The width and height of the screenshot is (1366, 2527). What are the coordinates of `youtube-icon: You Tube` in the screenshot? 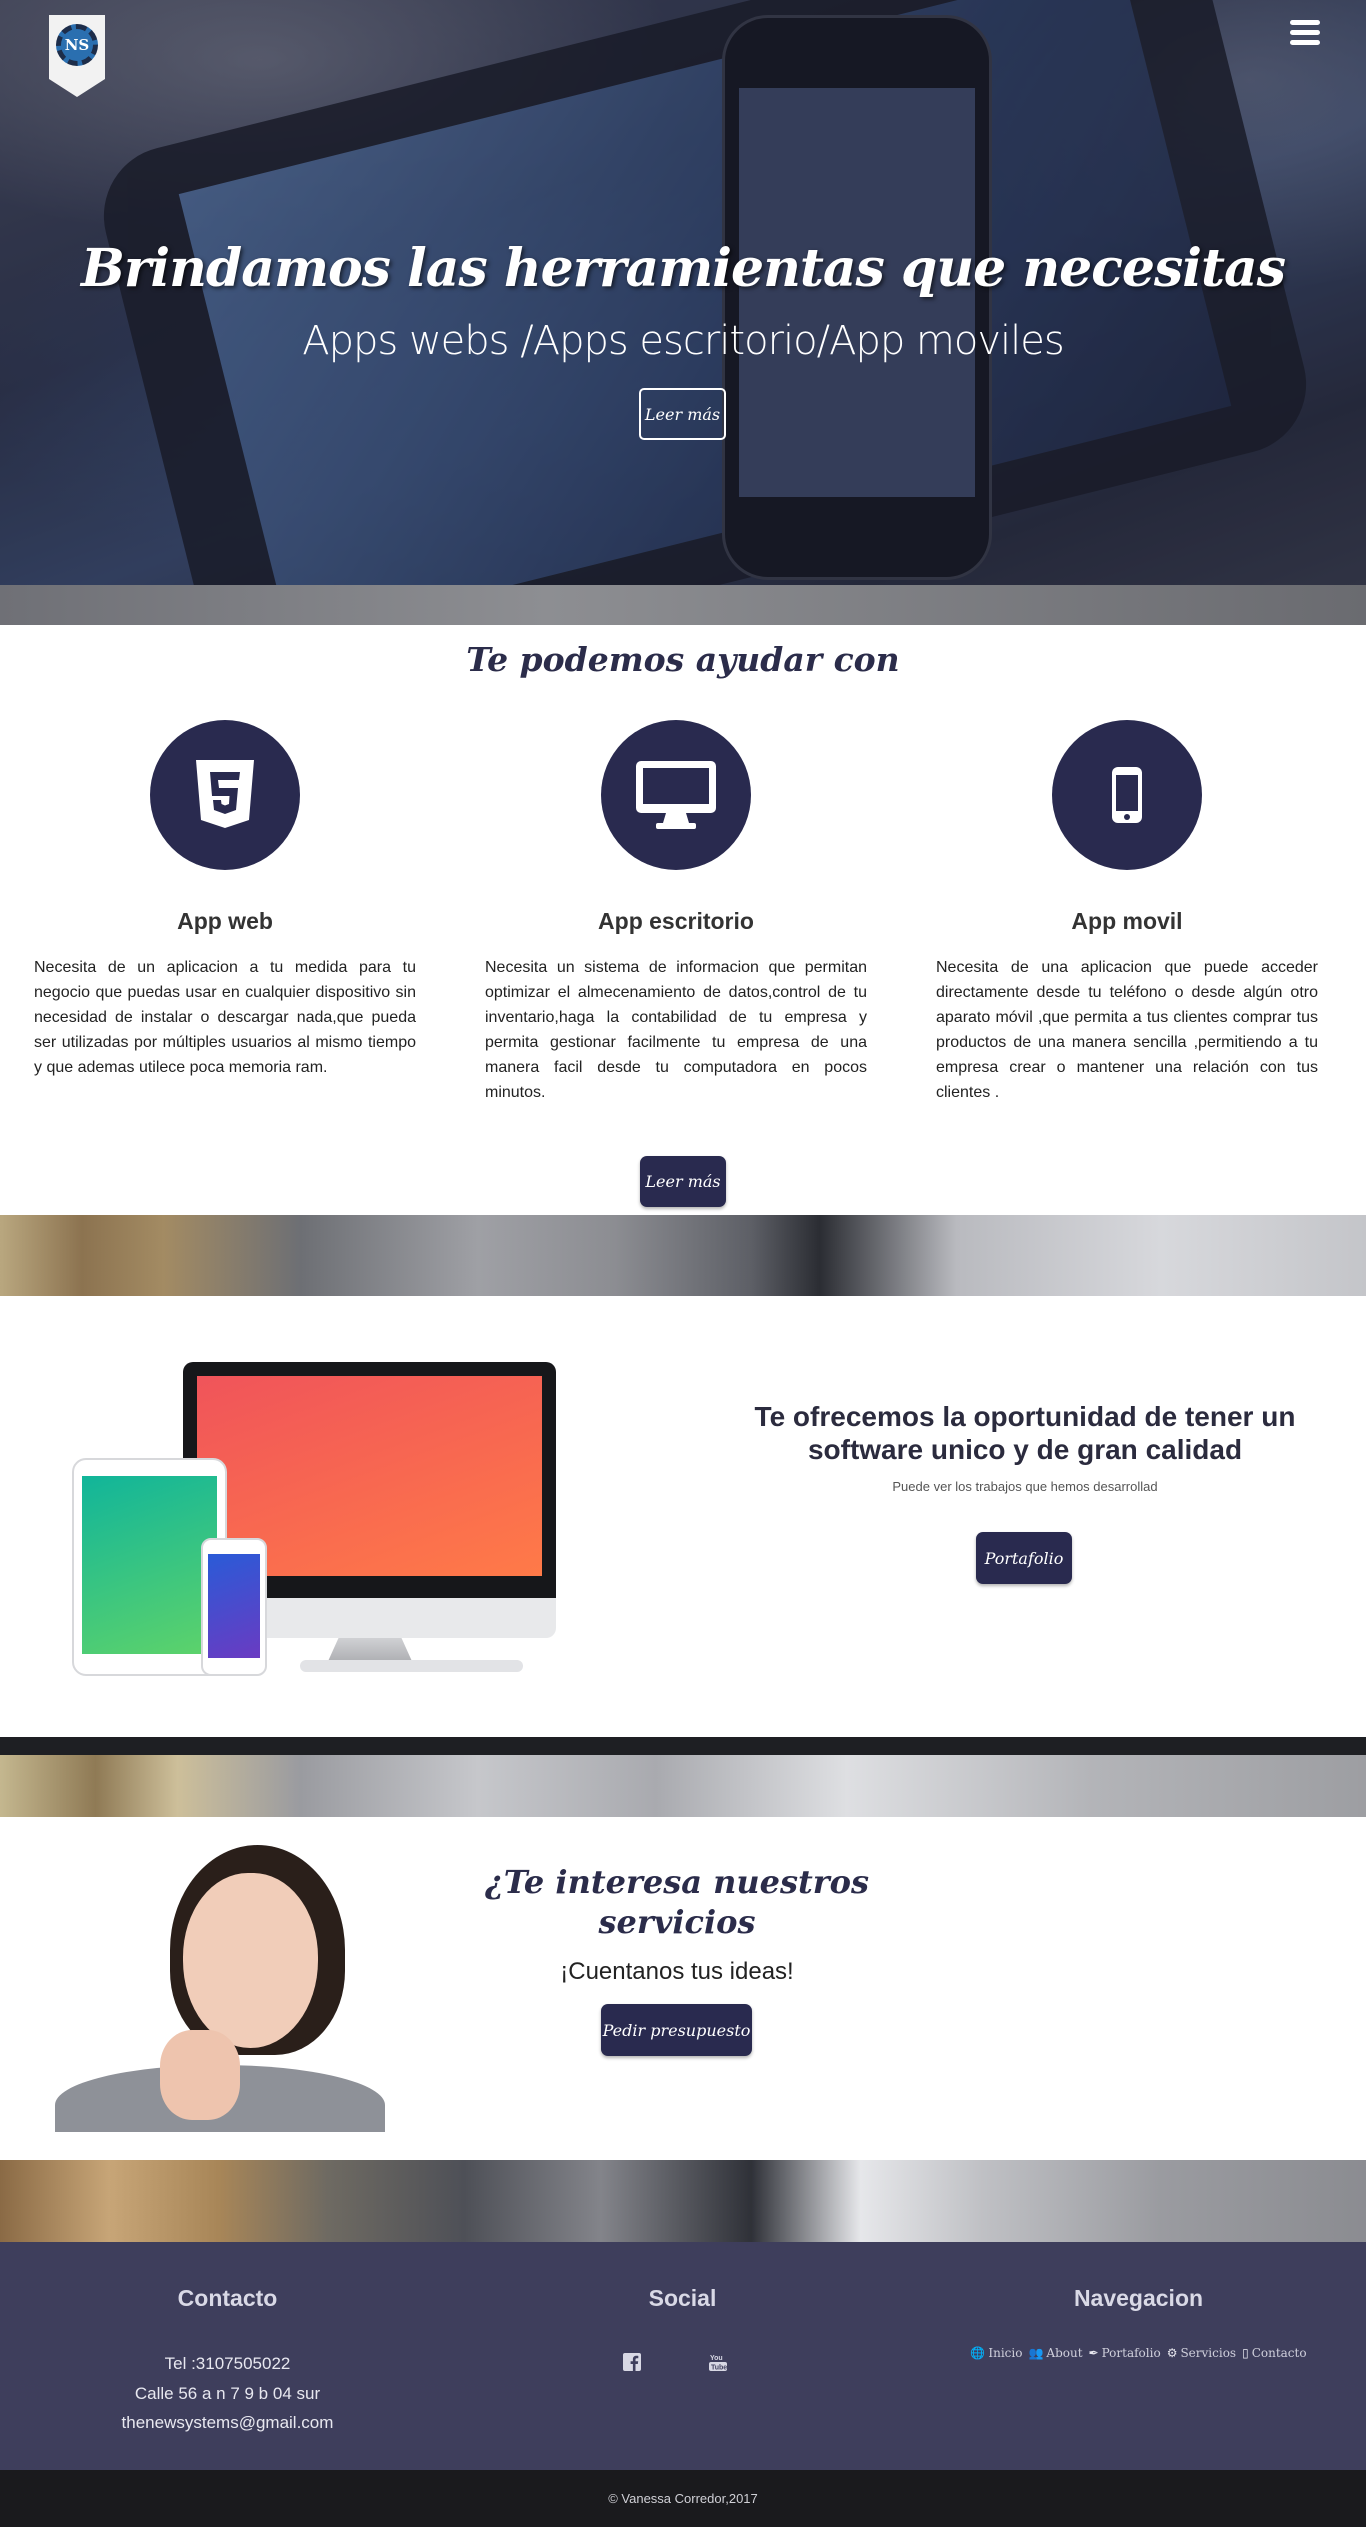 It's located at (718, 2362).